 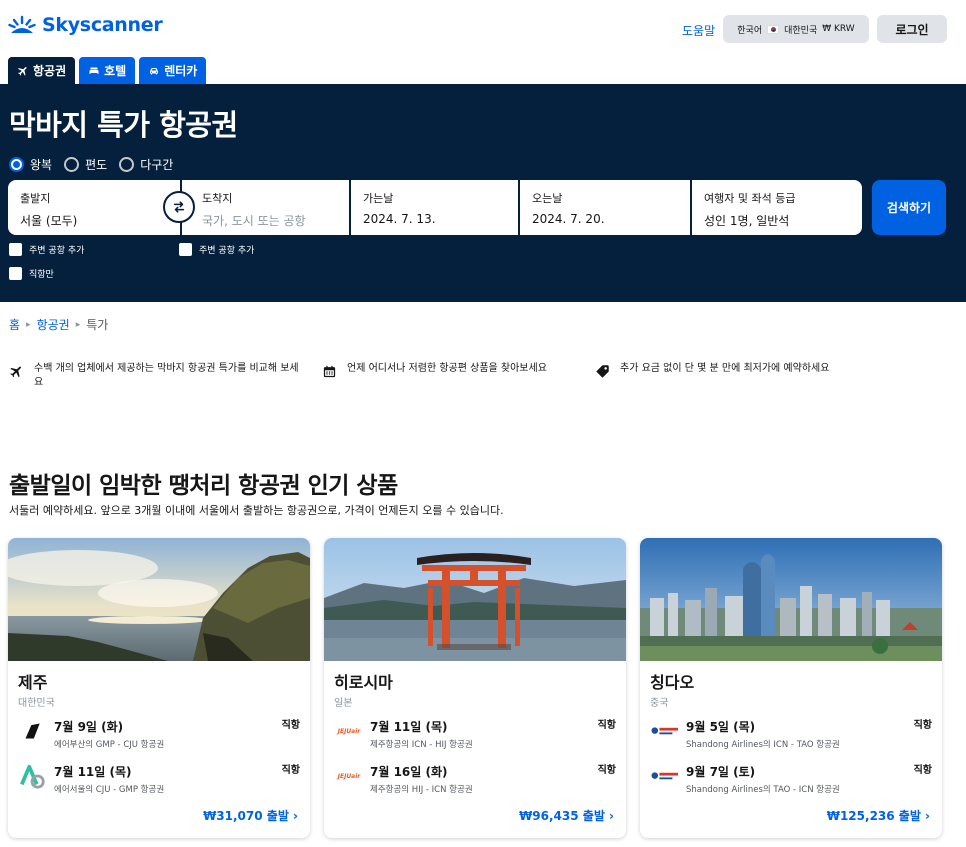 I want to click on car-icon, so click(x=154, y=70).